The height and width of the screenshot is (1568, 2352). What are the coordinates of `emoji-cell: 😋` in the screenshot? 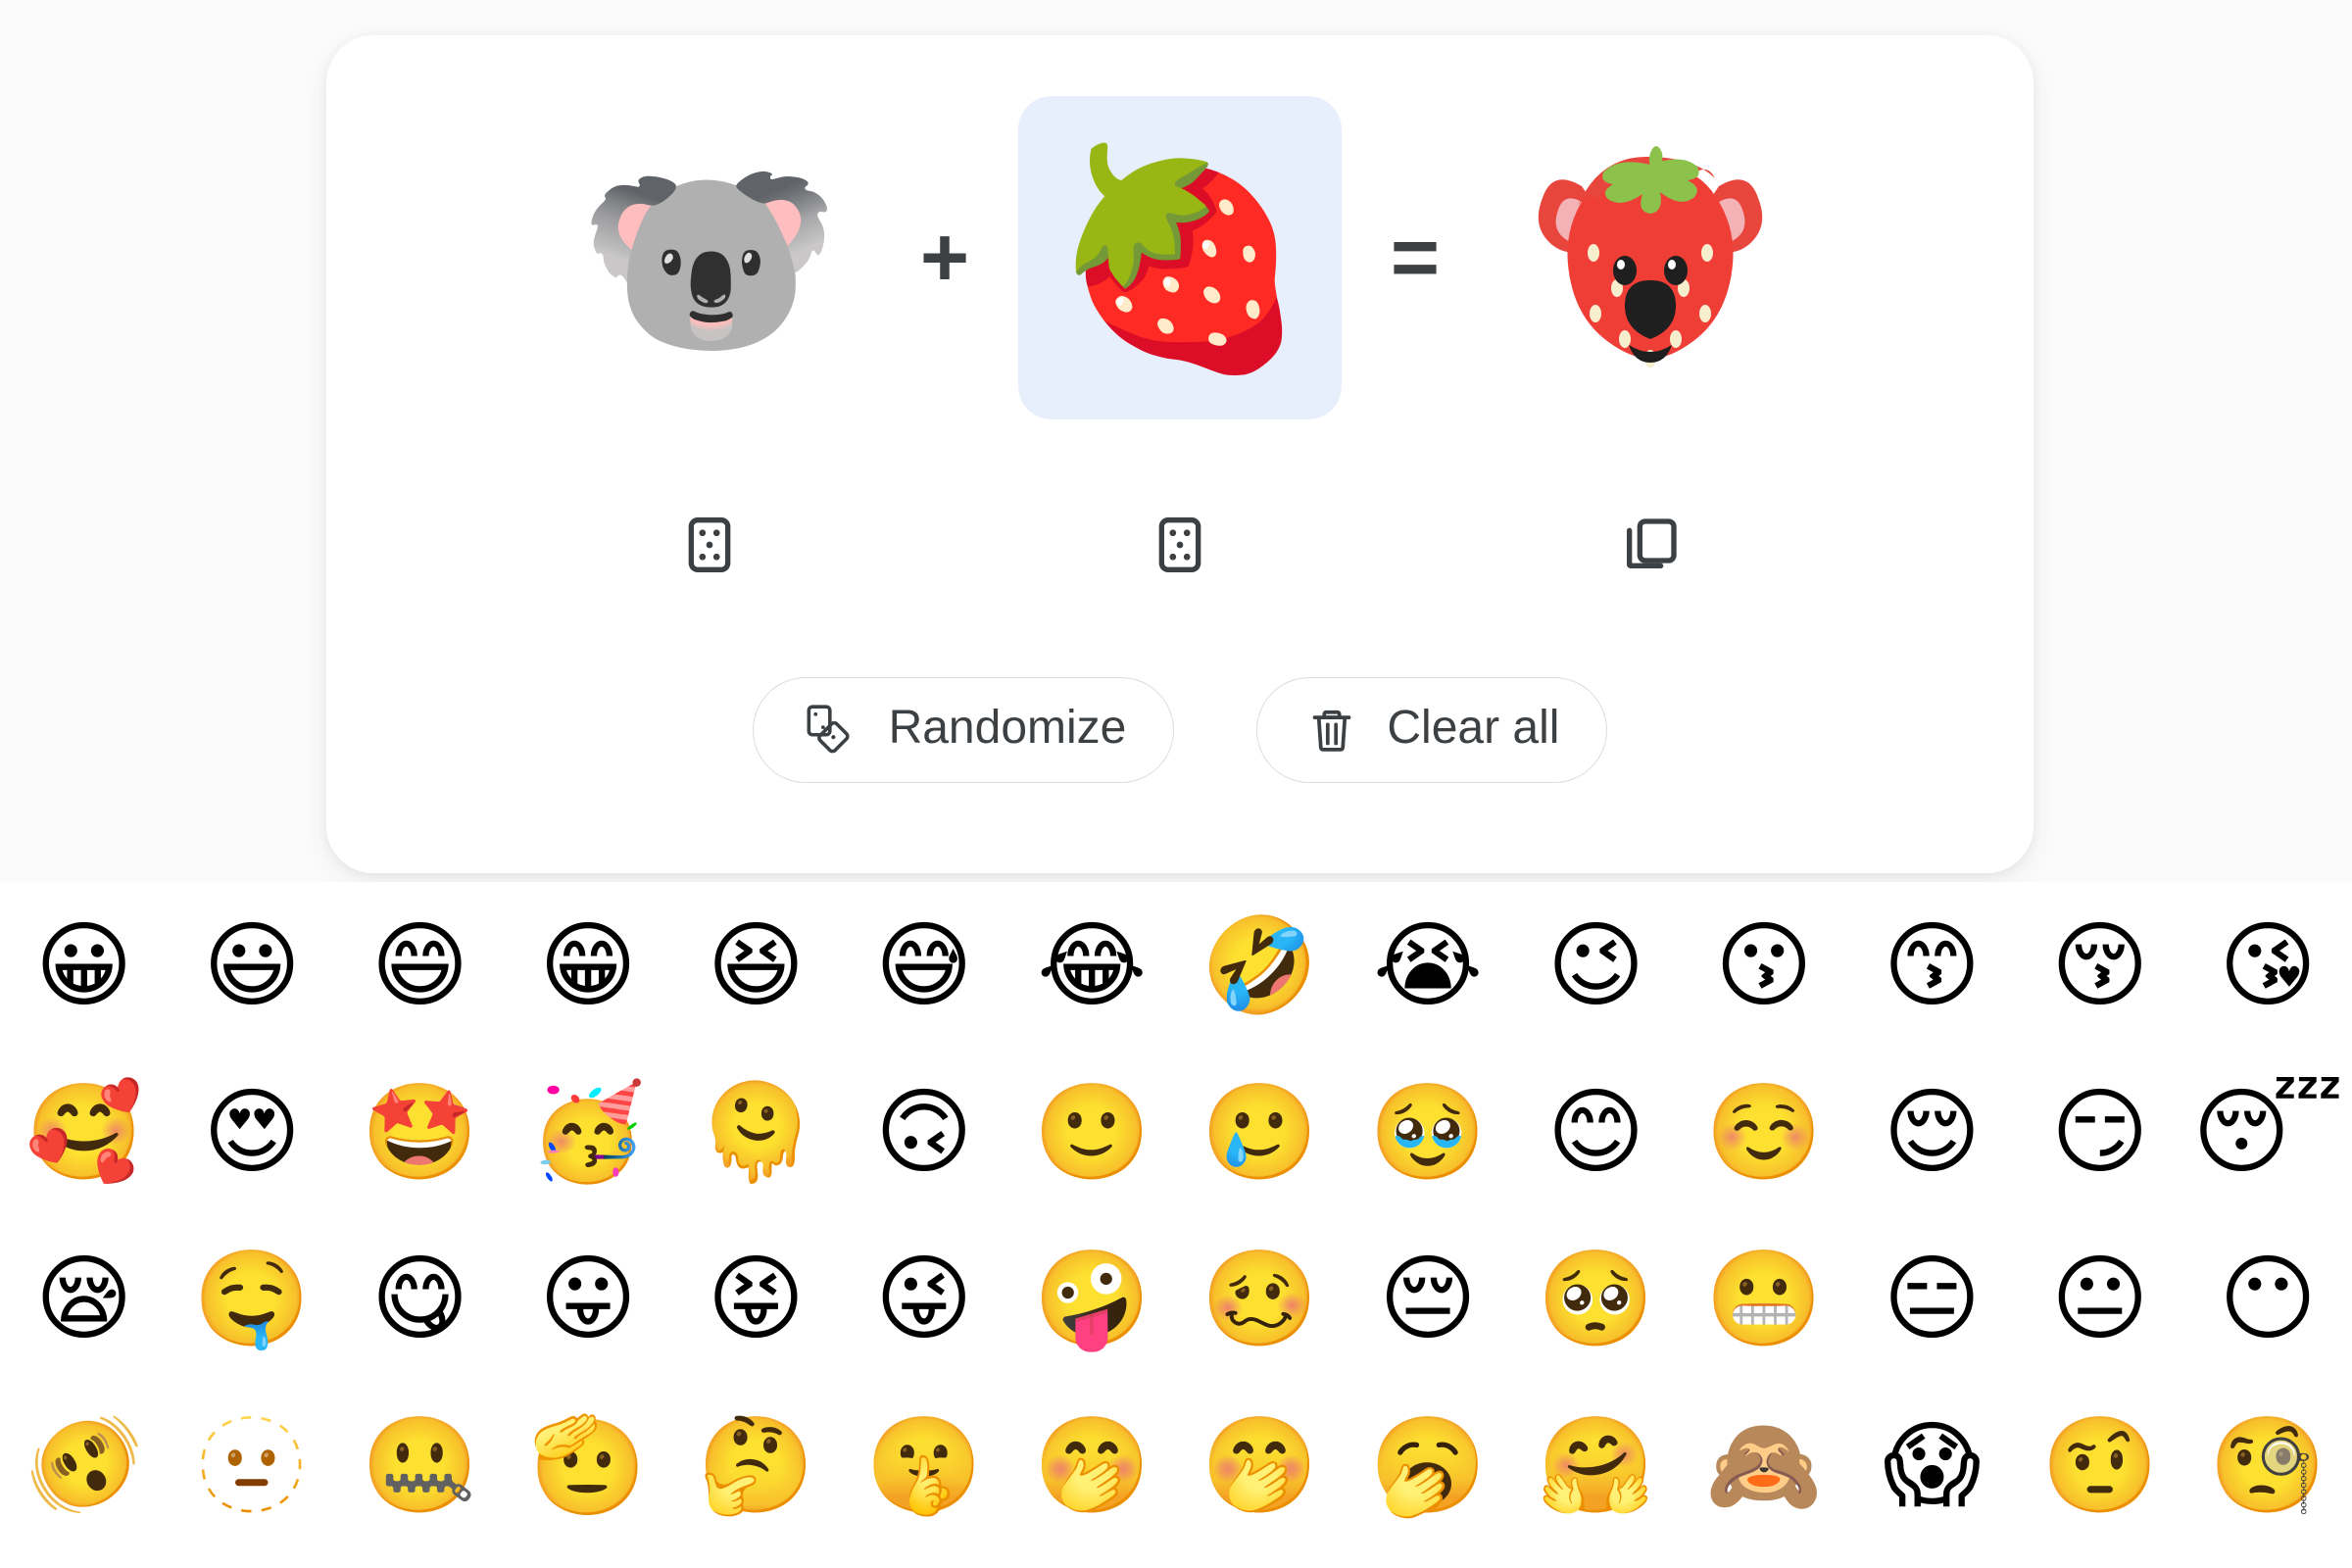 It's located at (420, 1298).